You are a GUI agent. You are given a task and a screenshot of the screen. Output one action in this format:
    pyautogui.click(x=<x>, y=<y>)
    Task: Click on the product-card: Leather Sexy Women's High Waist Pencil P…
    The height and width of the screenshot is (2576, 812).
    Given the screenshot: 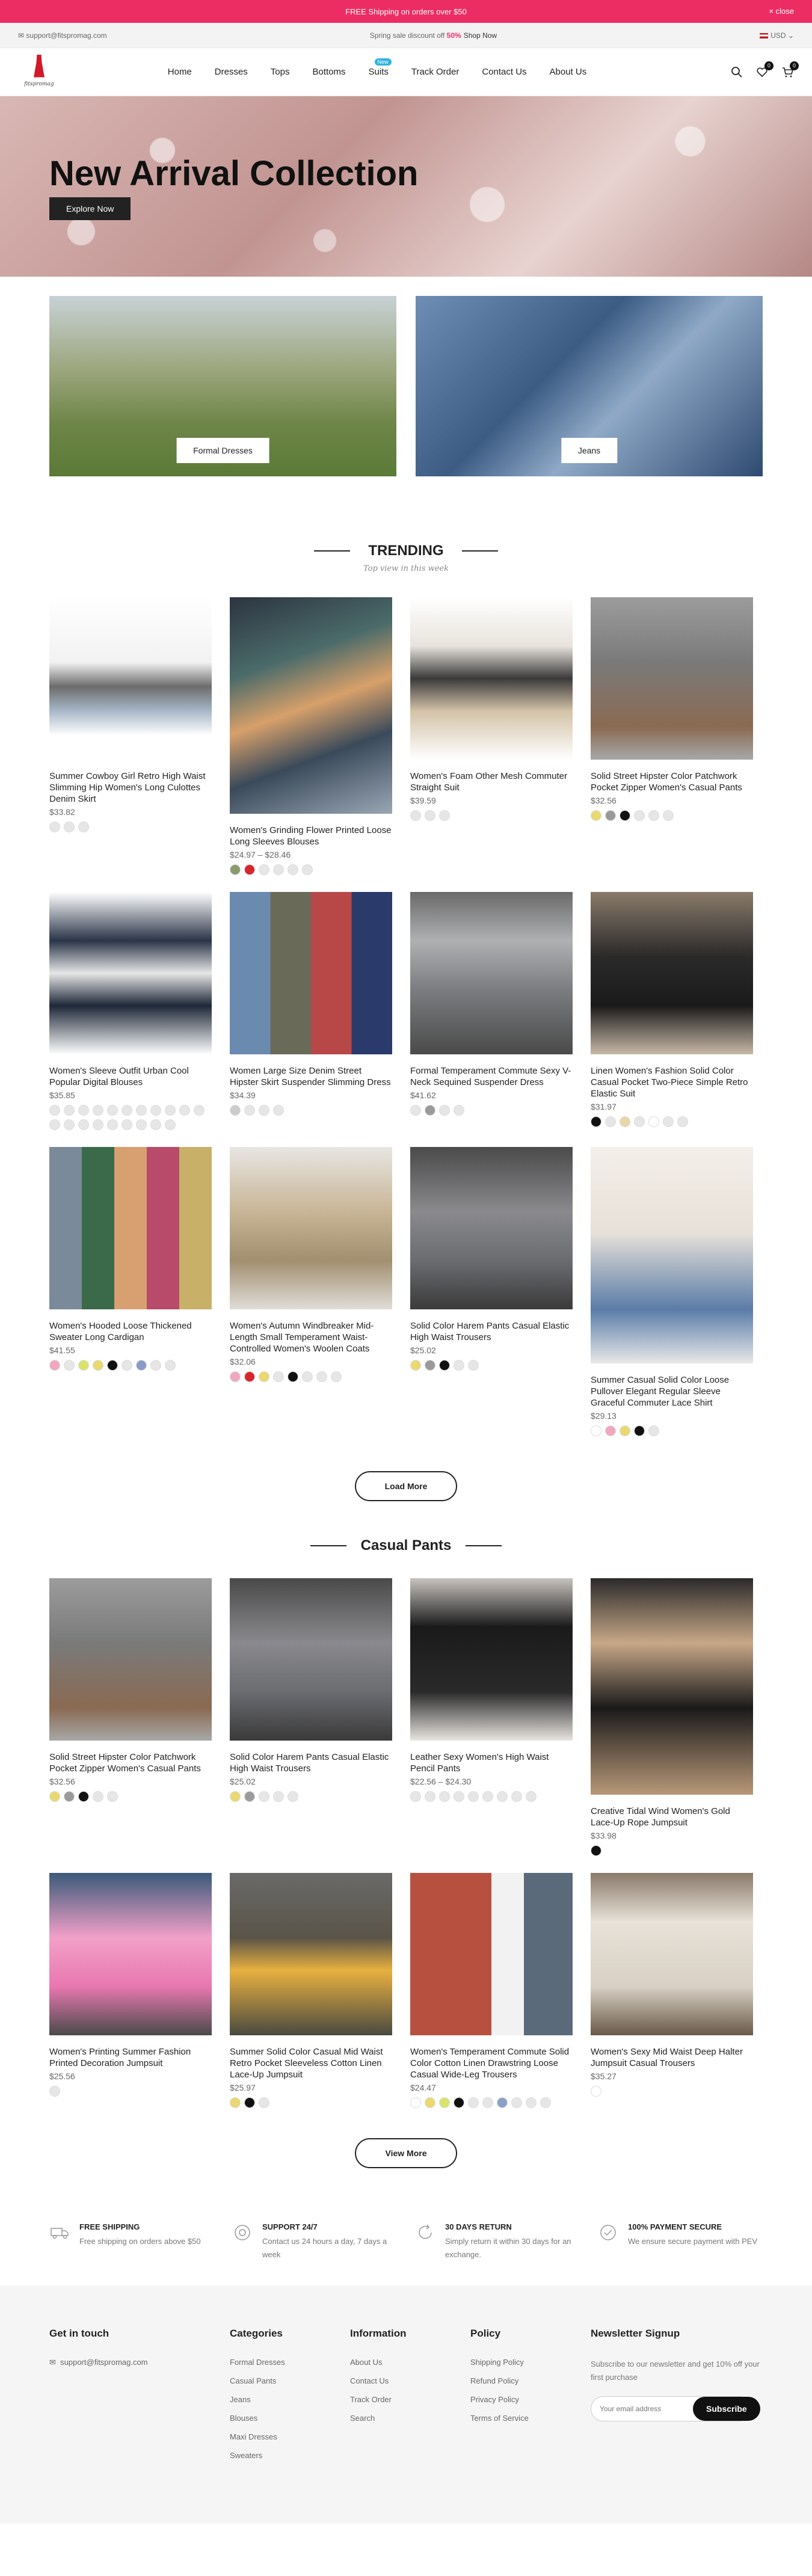 What is the action you would take?
    pyautogui.click(x=491, y=1717)
    